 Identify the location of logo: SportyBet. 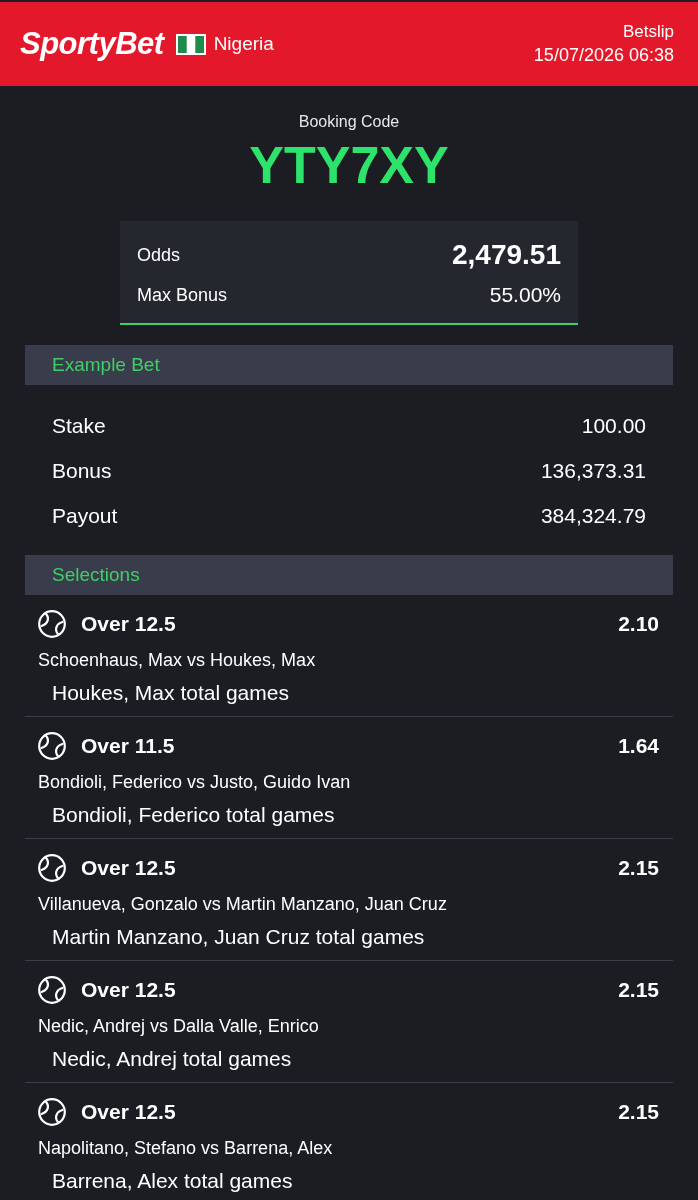
(92, 44).